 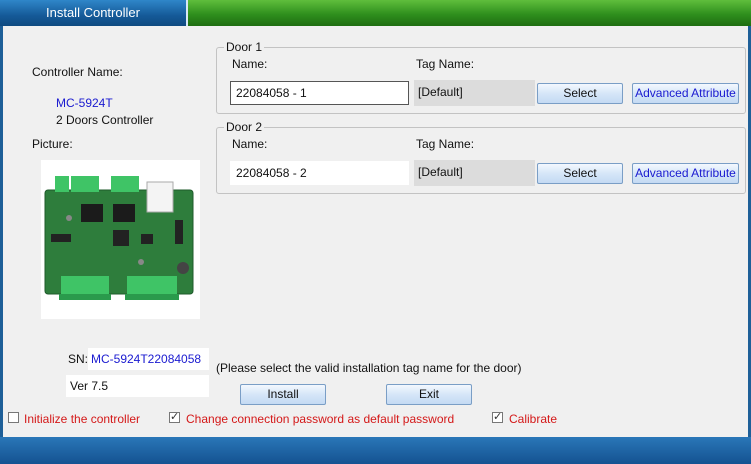 What do you see at coordinates (148, 359) in the screenshot?
I see `sn-value: MC-5924T22084058` at bounding box center [148, 359].